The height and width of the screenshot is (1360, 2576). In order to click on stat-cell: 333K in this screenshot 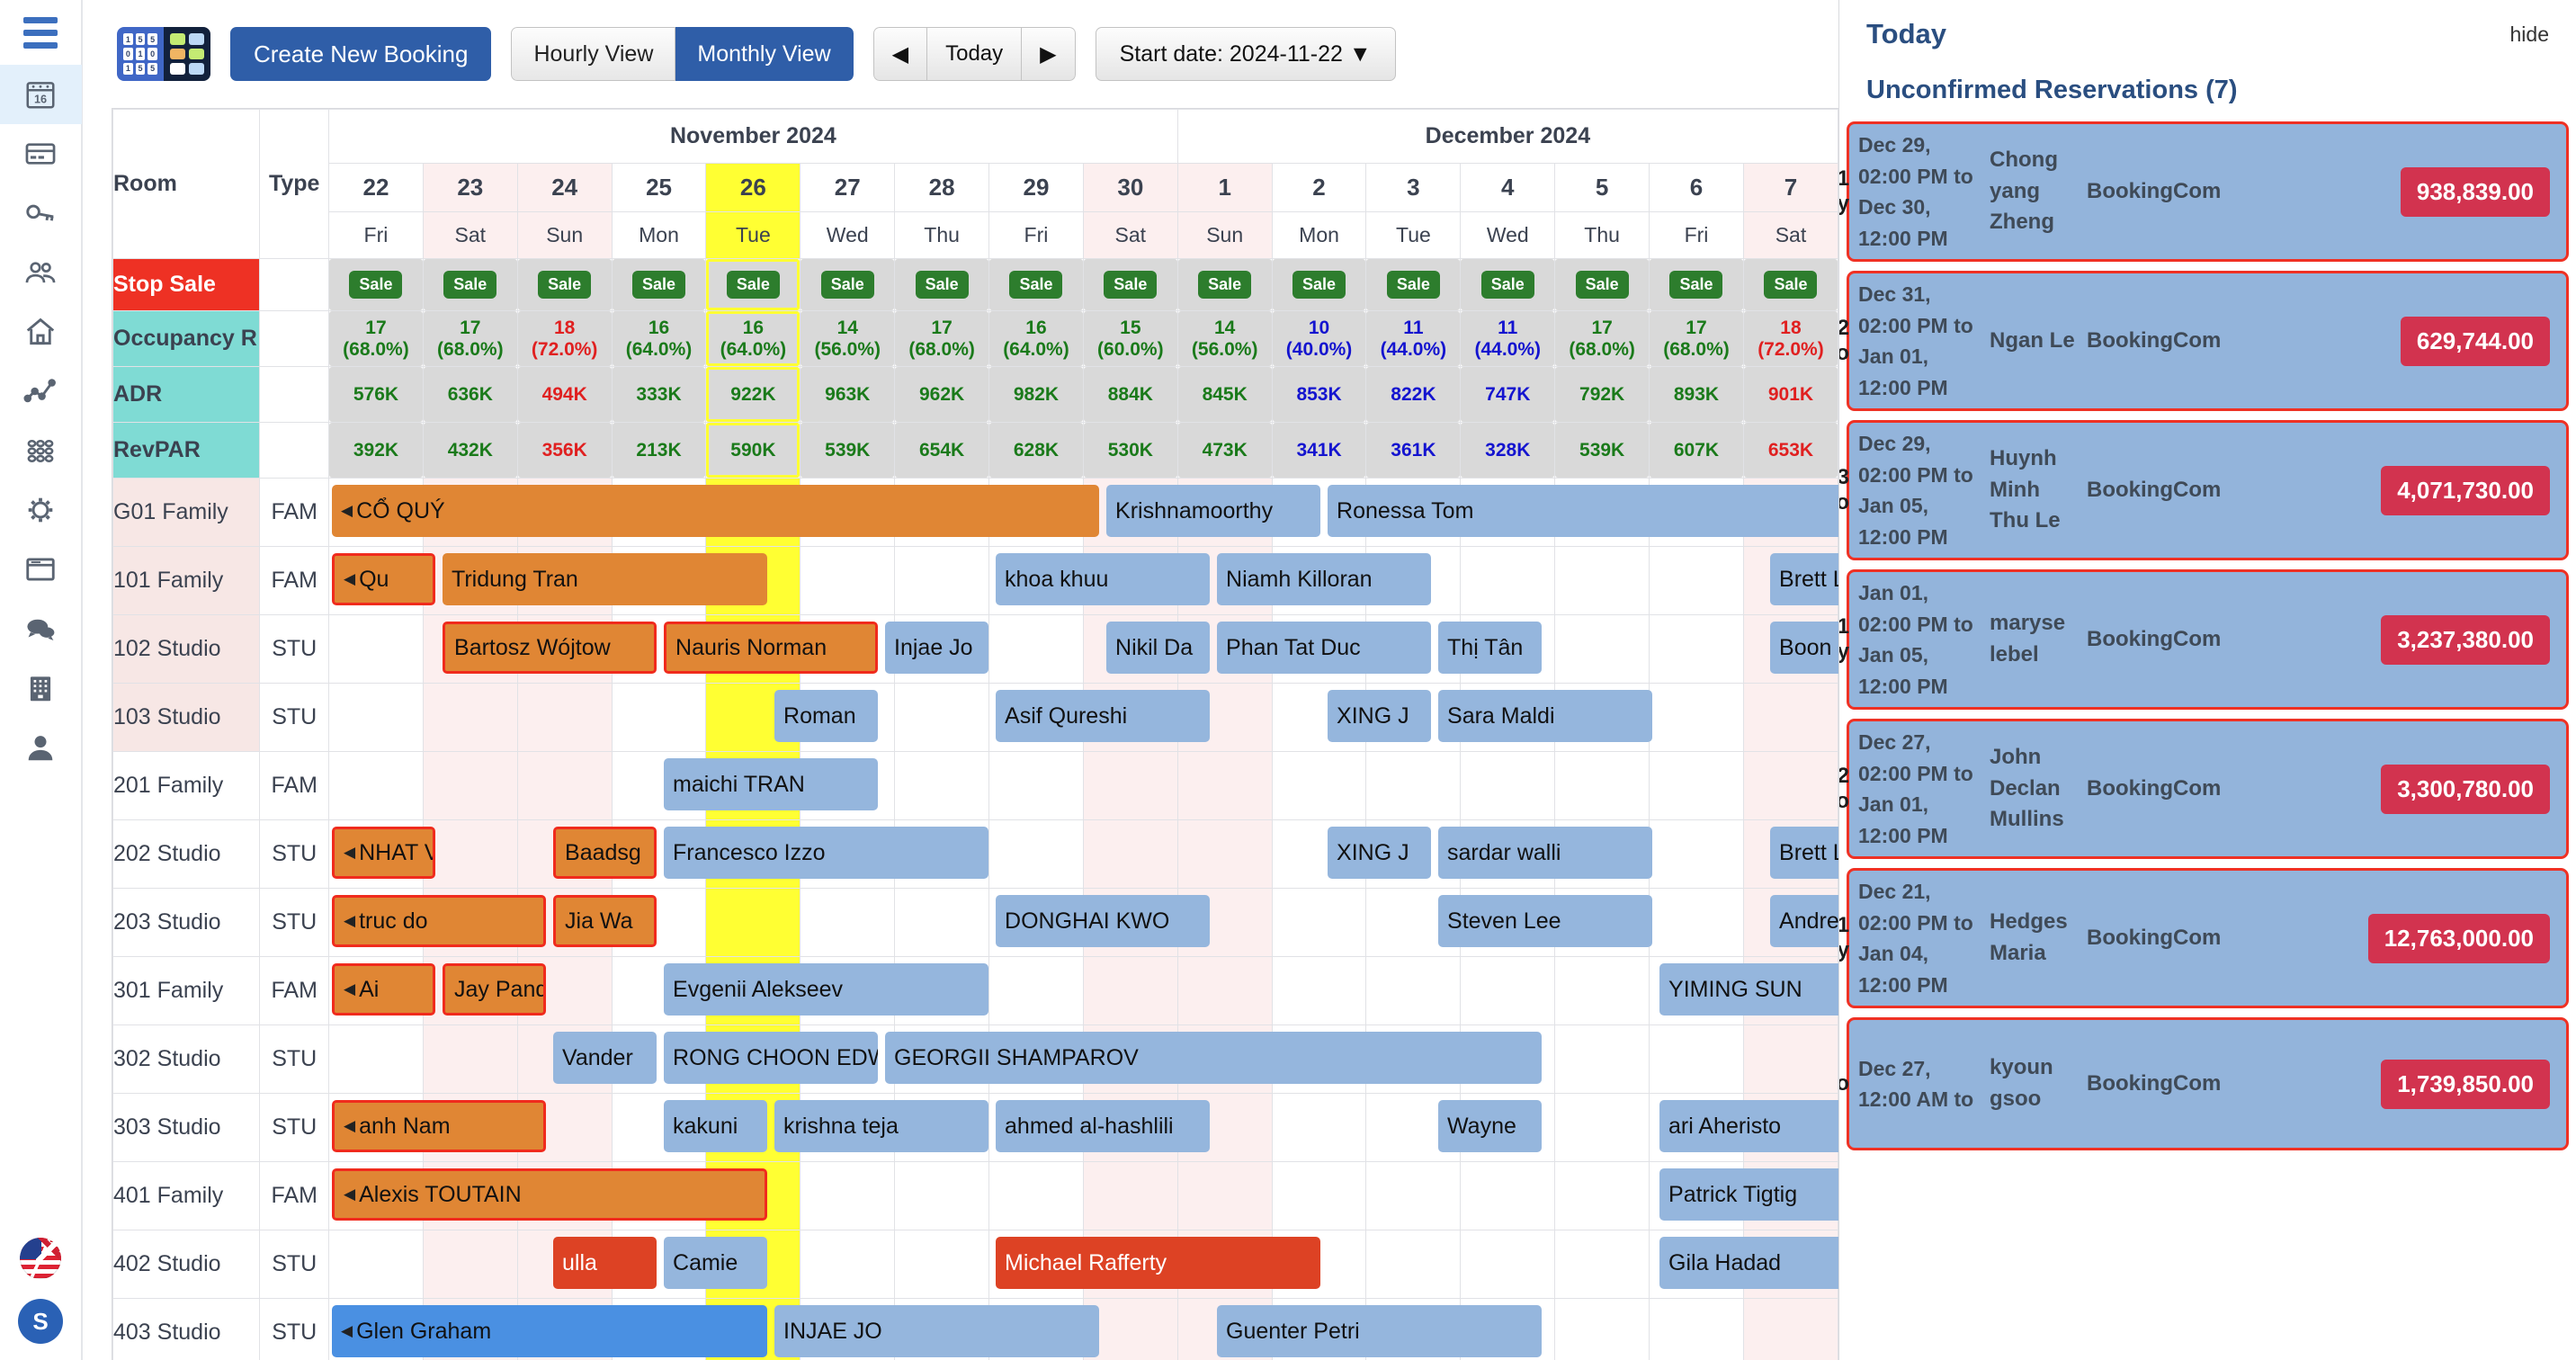, I will do `click(659, 394)`.